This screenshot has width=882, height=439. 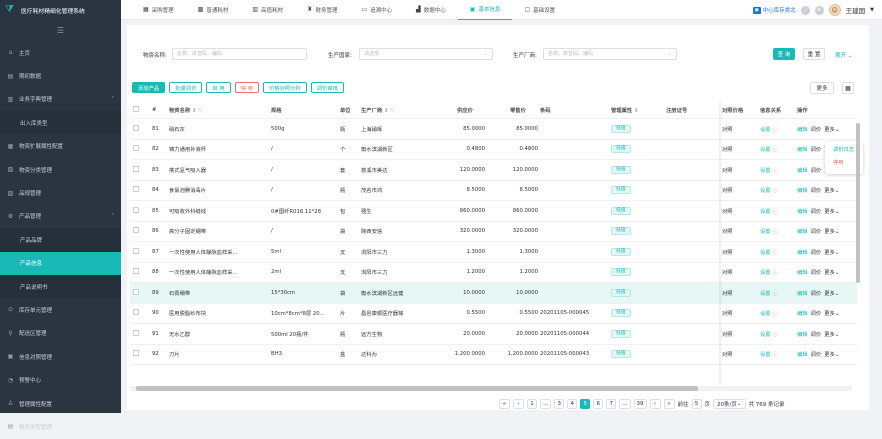 What do you see at coordinates (60, 192) in the screenshot?
I see `sidebar-item-6: ▨ 品规管理` at bounding box center [60, 192].